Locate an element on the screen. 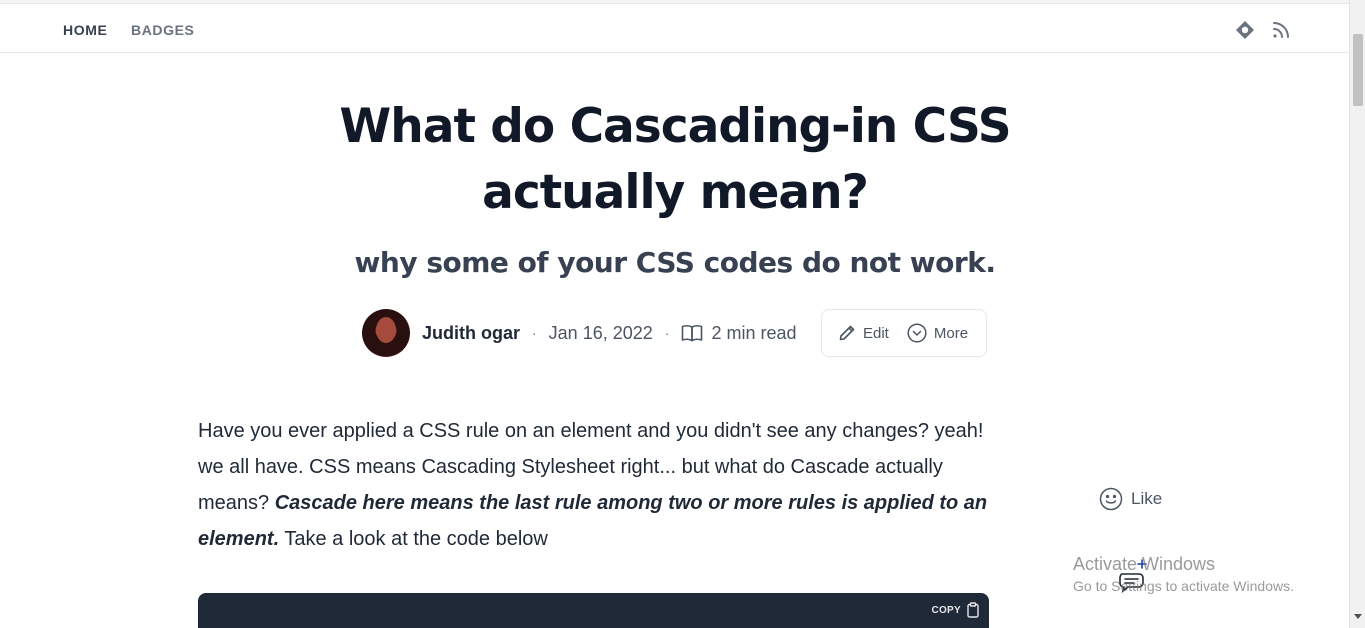 The image size is (1365, 628). article-title: What do Cascading-in CSS actually mean? is located at coordinates (675, 160).